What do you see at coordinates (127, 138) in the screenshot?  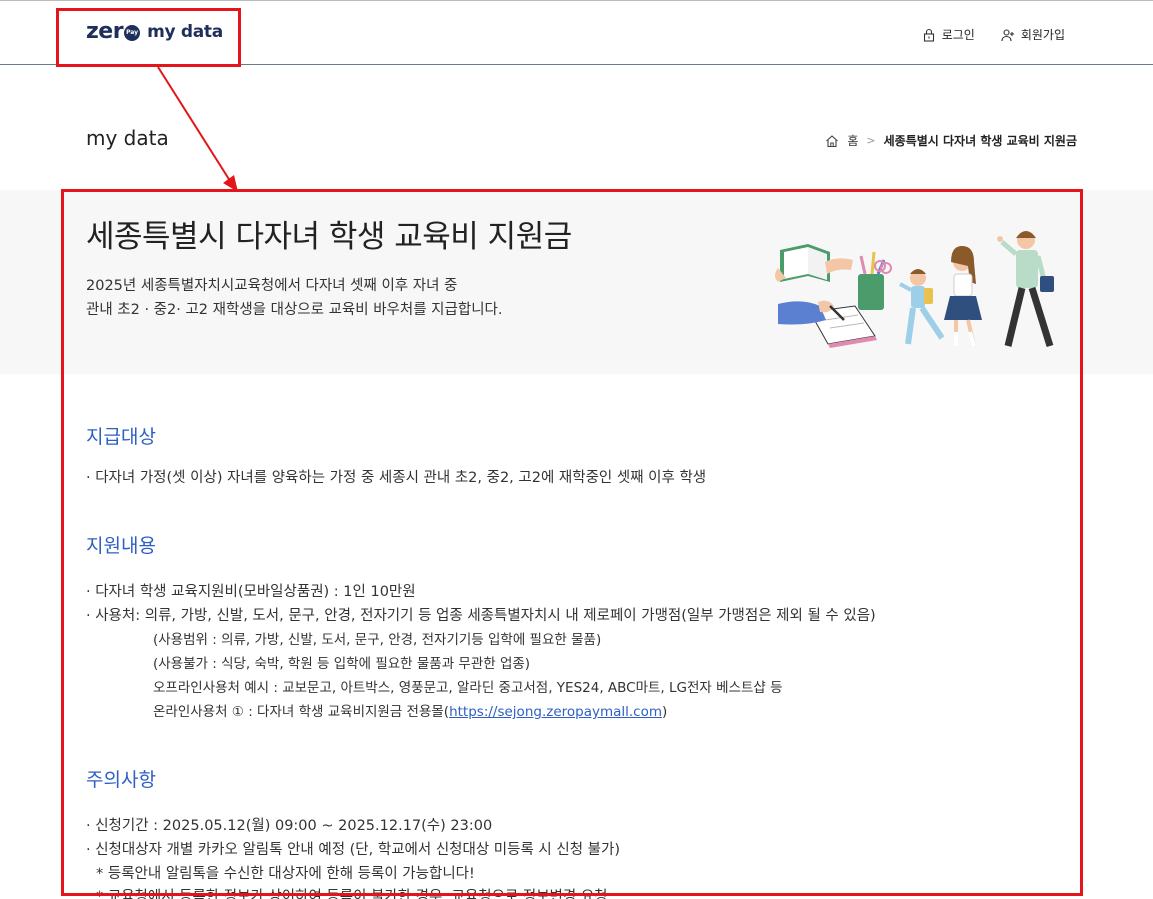 I see `page-title: my data` at bounding box center [127, 138].